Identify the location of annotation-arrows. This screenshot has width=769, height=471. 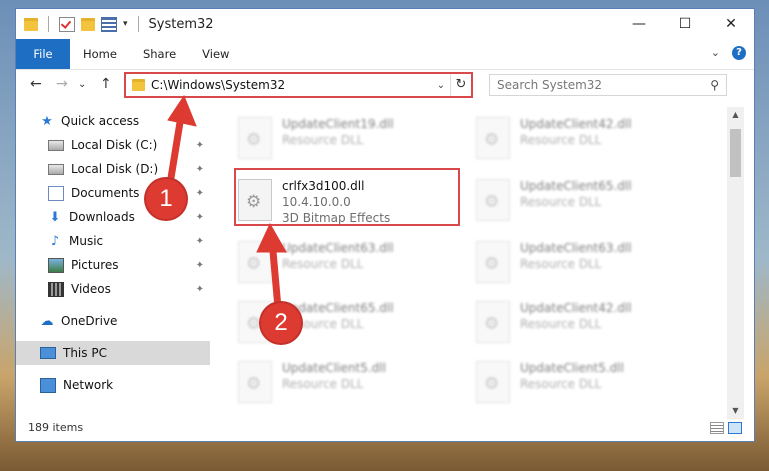
(226, 201).